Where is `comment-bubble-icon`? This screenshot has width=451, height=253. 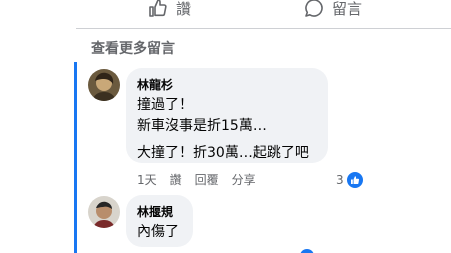 comment-bubble-icon is located at coordinates (314, 8).